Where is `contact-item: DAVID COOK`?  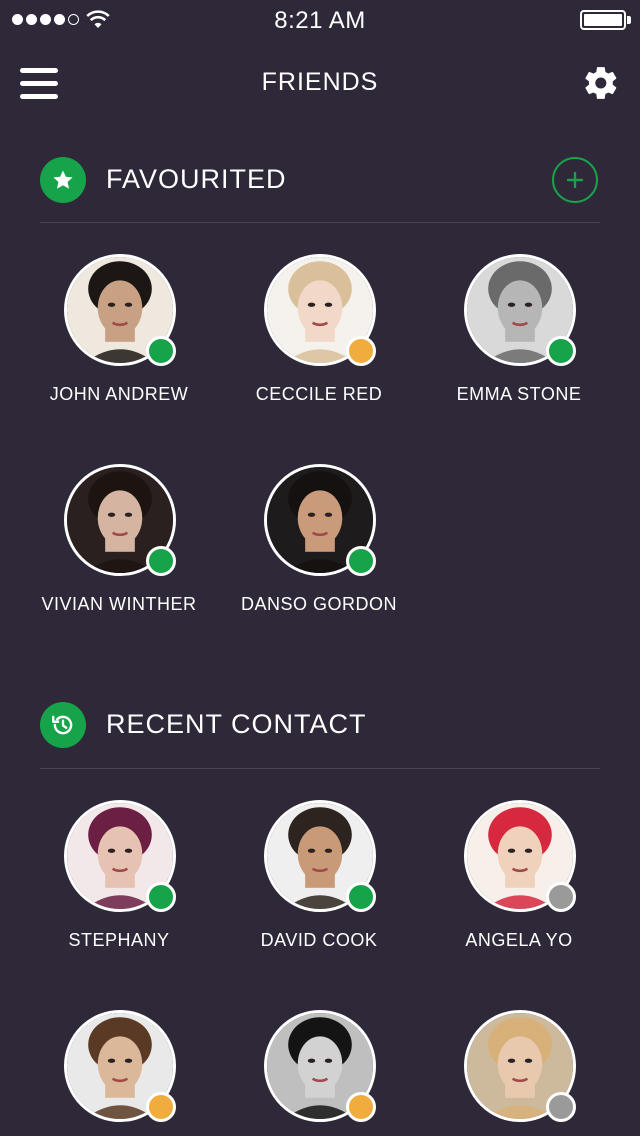 contact-item: DAVID COOK is located at coordinates (319, 890).